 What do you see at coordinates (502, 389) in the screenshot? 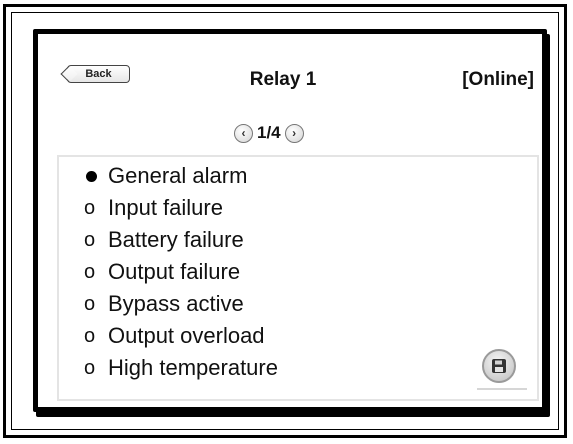
I see `save-button-underline` at bounding box center [502, 389].